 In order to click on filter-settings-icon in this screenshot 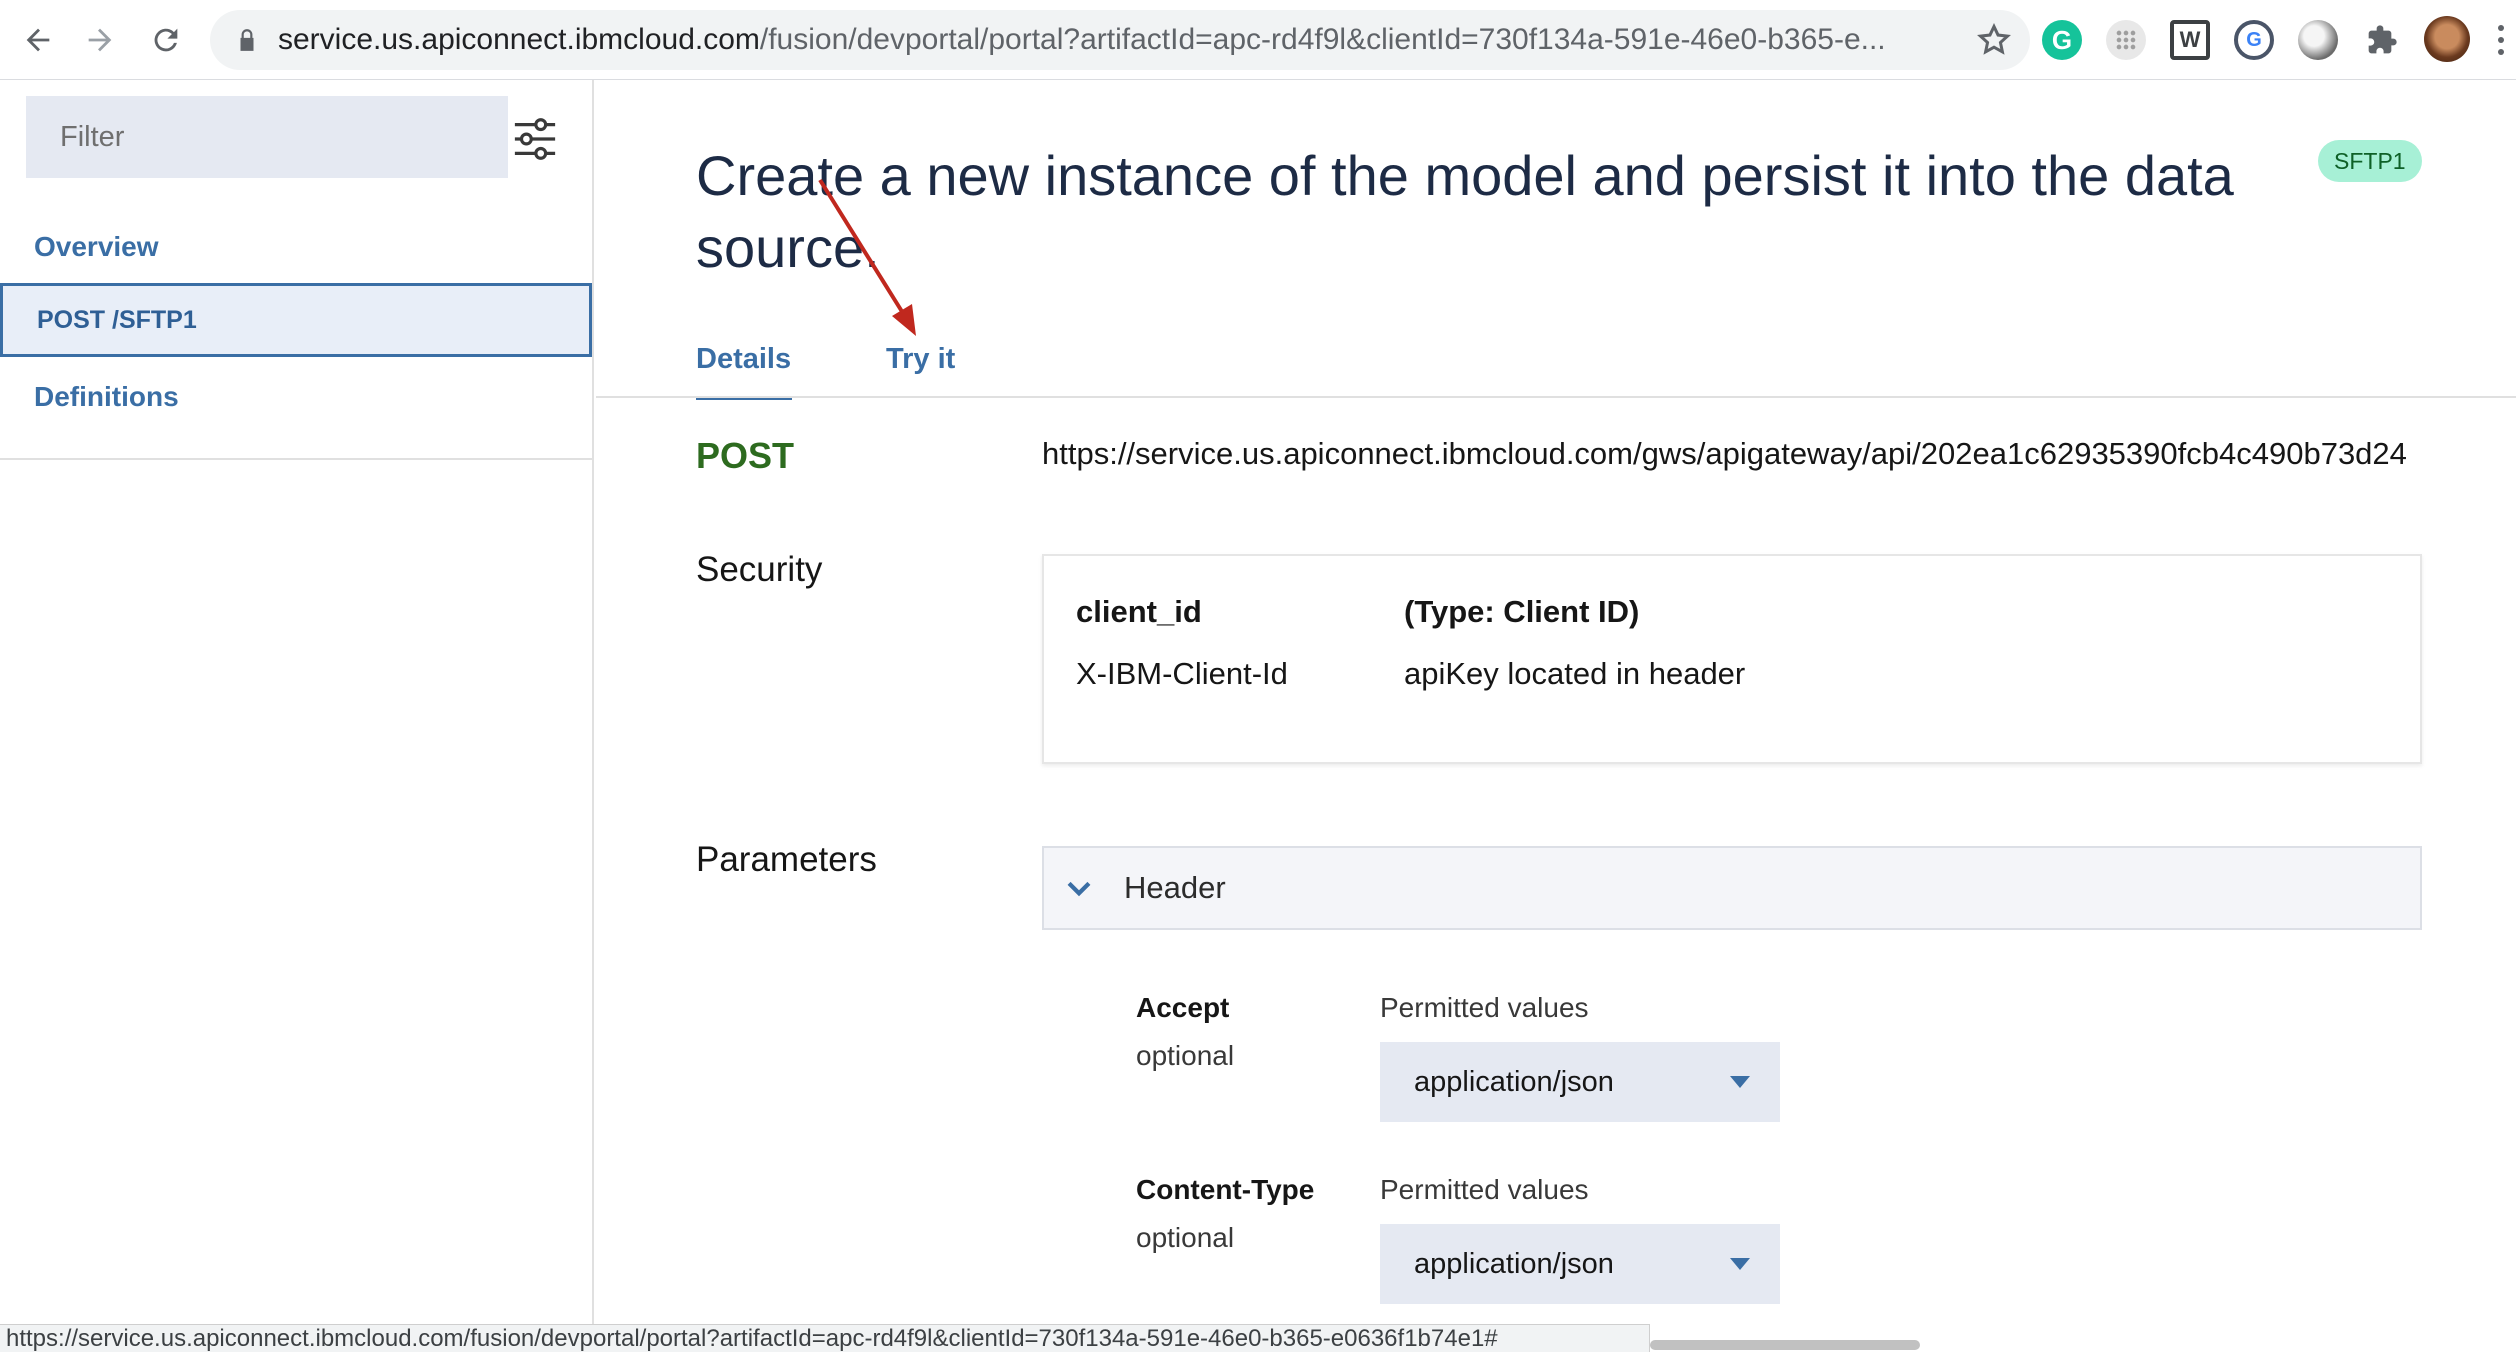, I will do `click(535, 139)`.